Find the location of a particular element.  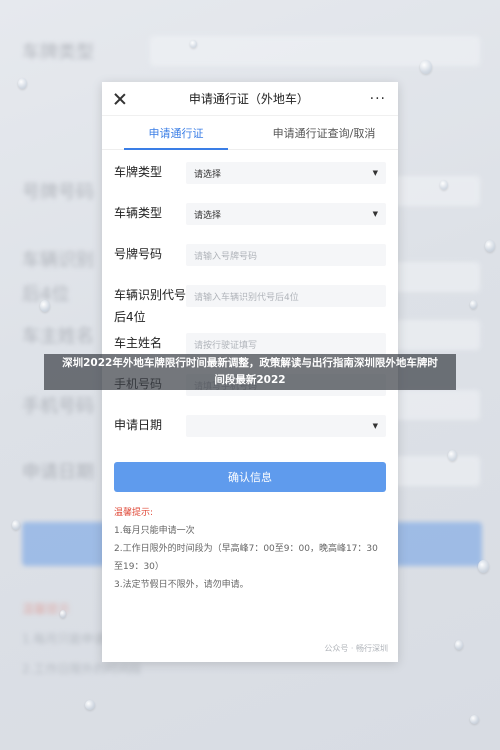

form-row-date: 申请日期 ▼ is located at coordinates (250, 431).